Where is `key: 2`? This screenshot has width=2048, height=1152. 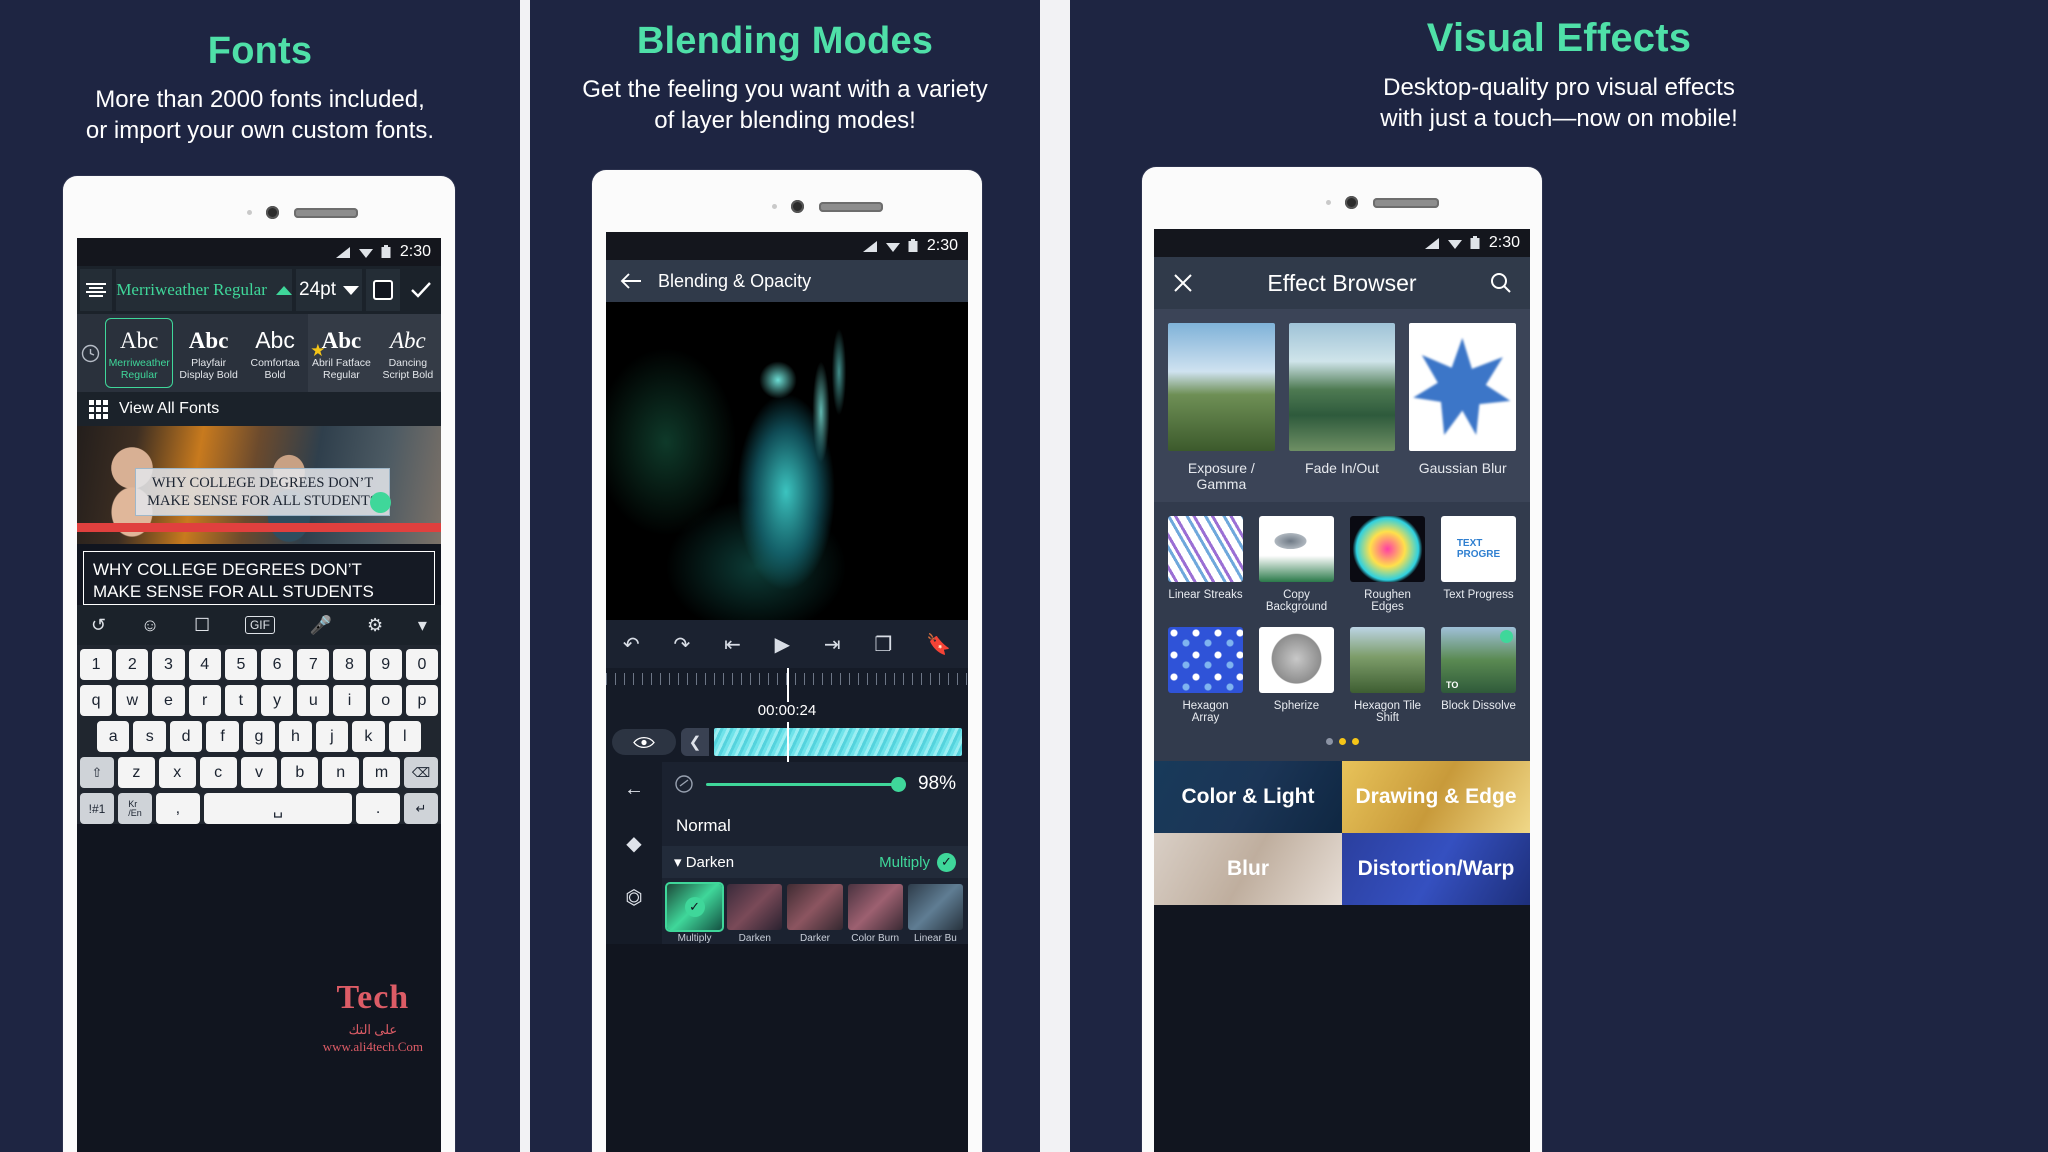
key: 2 is located at coordinates (132, 664).